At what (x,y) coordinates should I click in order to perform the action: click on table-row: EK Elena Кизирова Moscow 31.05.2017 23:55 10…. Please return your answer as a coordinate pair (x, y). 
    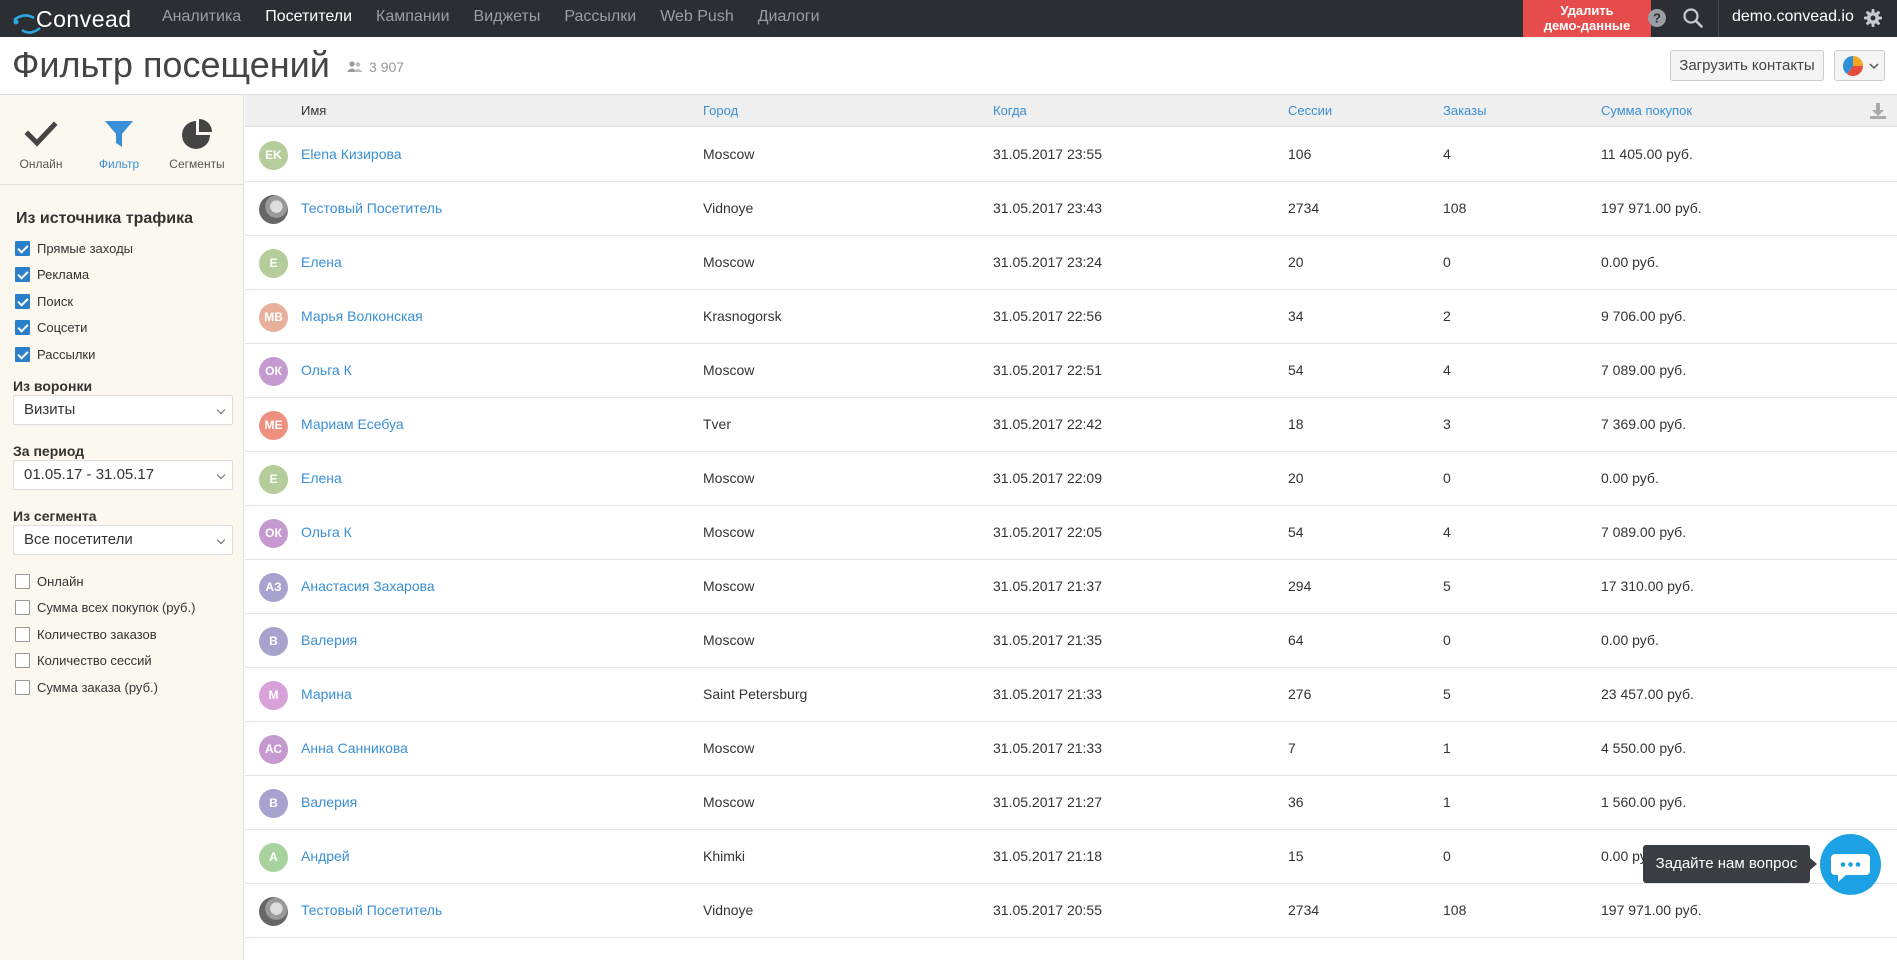
    Looking at the image, I should click on (1071, 155).